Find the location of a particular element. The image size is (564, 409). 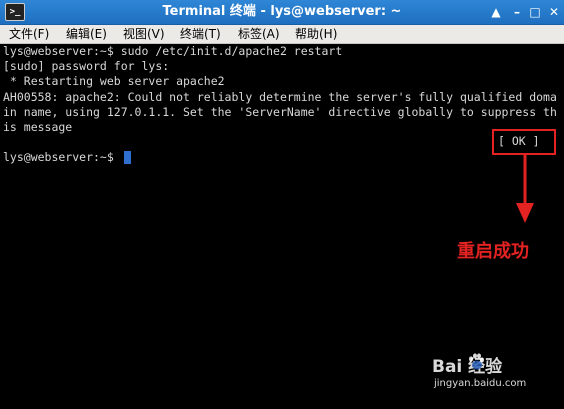

menu-edit: 编辑(E) is located at coordinates (86, 34).